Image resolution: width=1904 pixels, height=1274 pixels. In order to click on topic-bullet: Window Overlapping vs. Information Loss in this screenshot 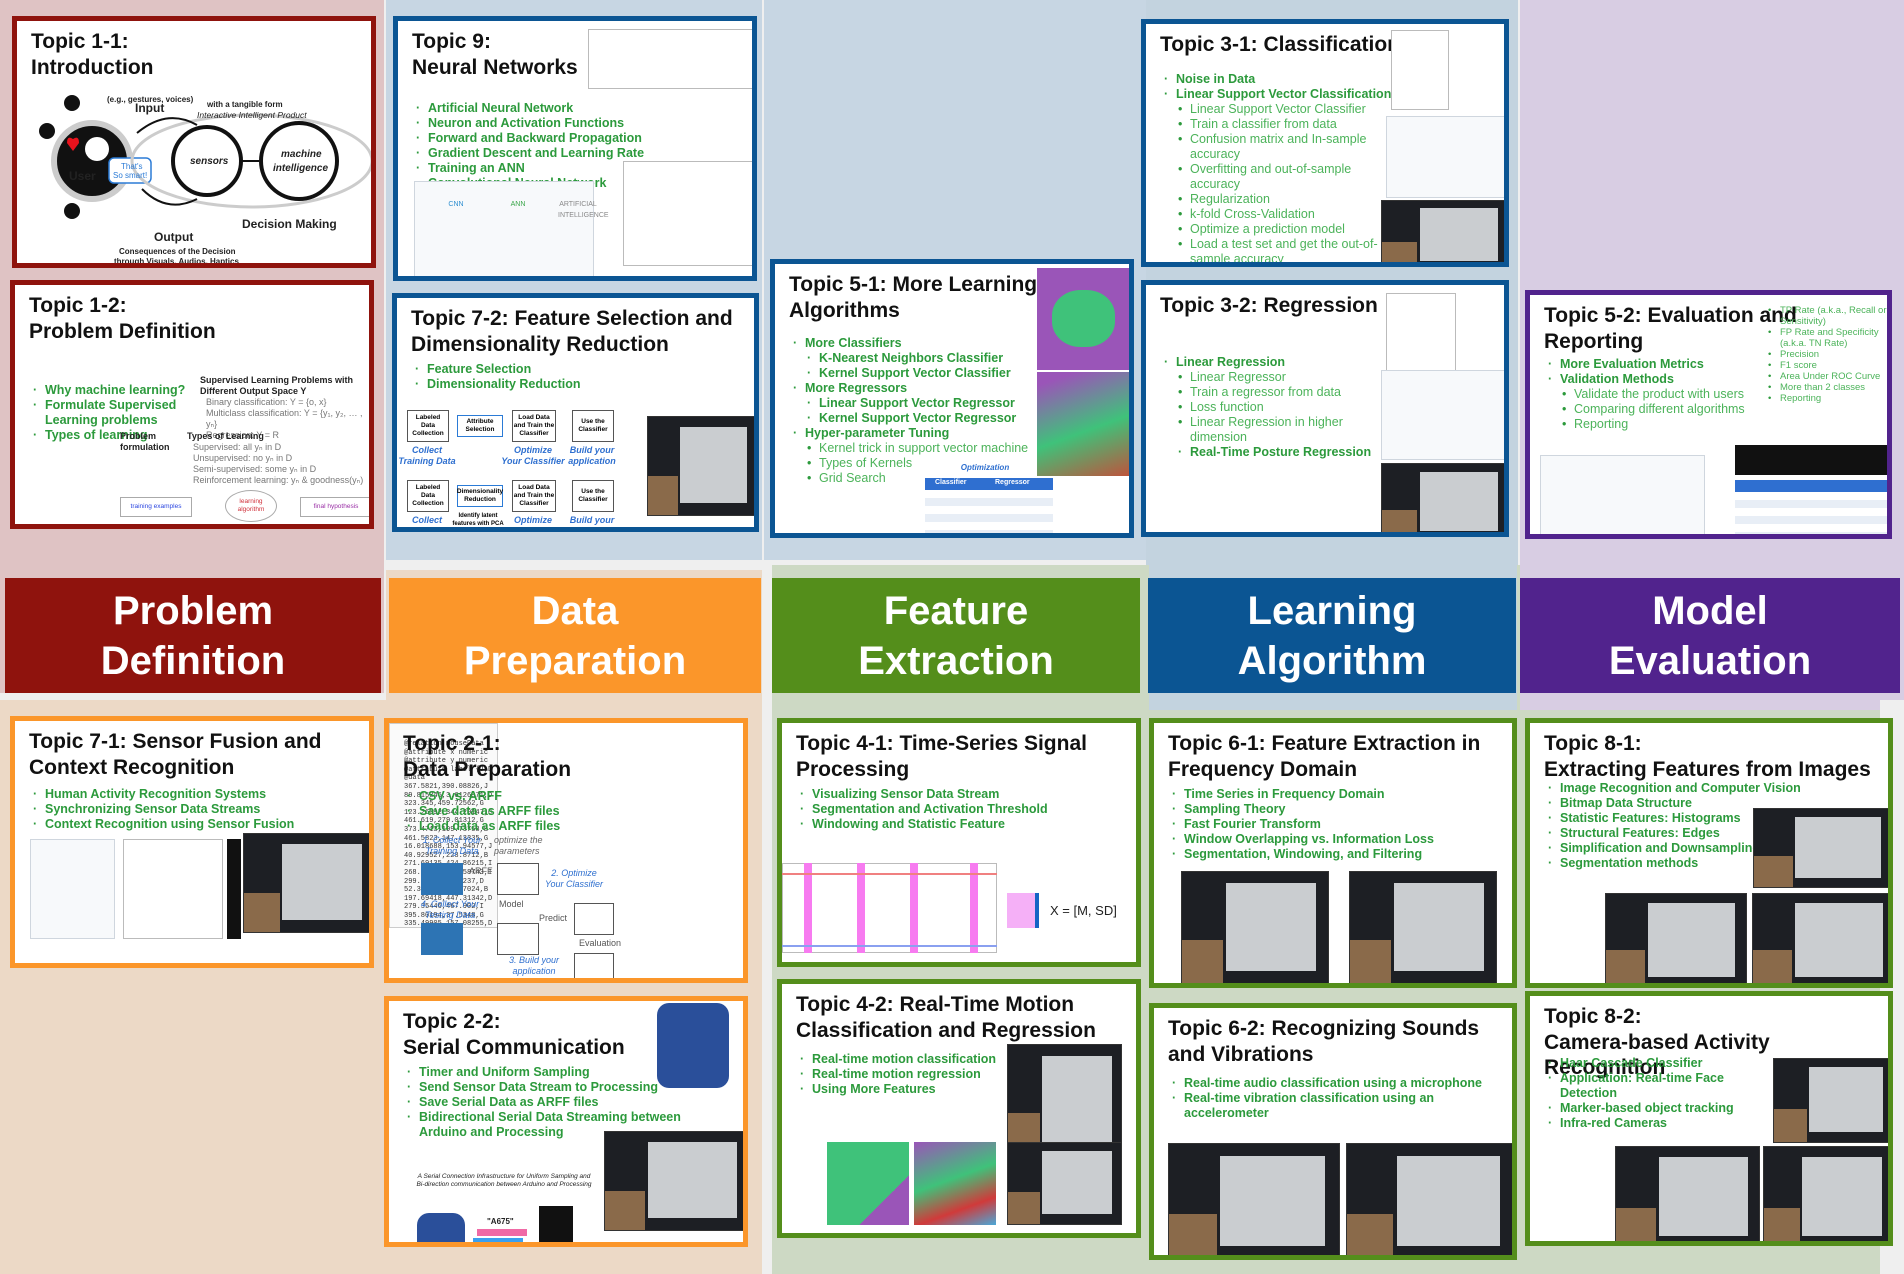, I will do `click(1342, 839)`.